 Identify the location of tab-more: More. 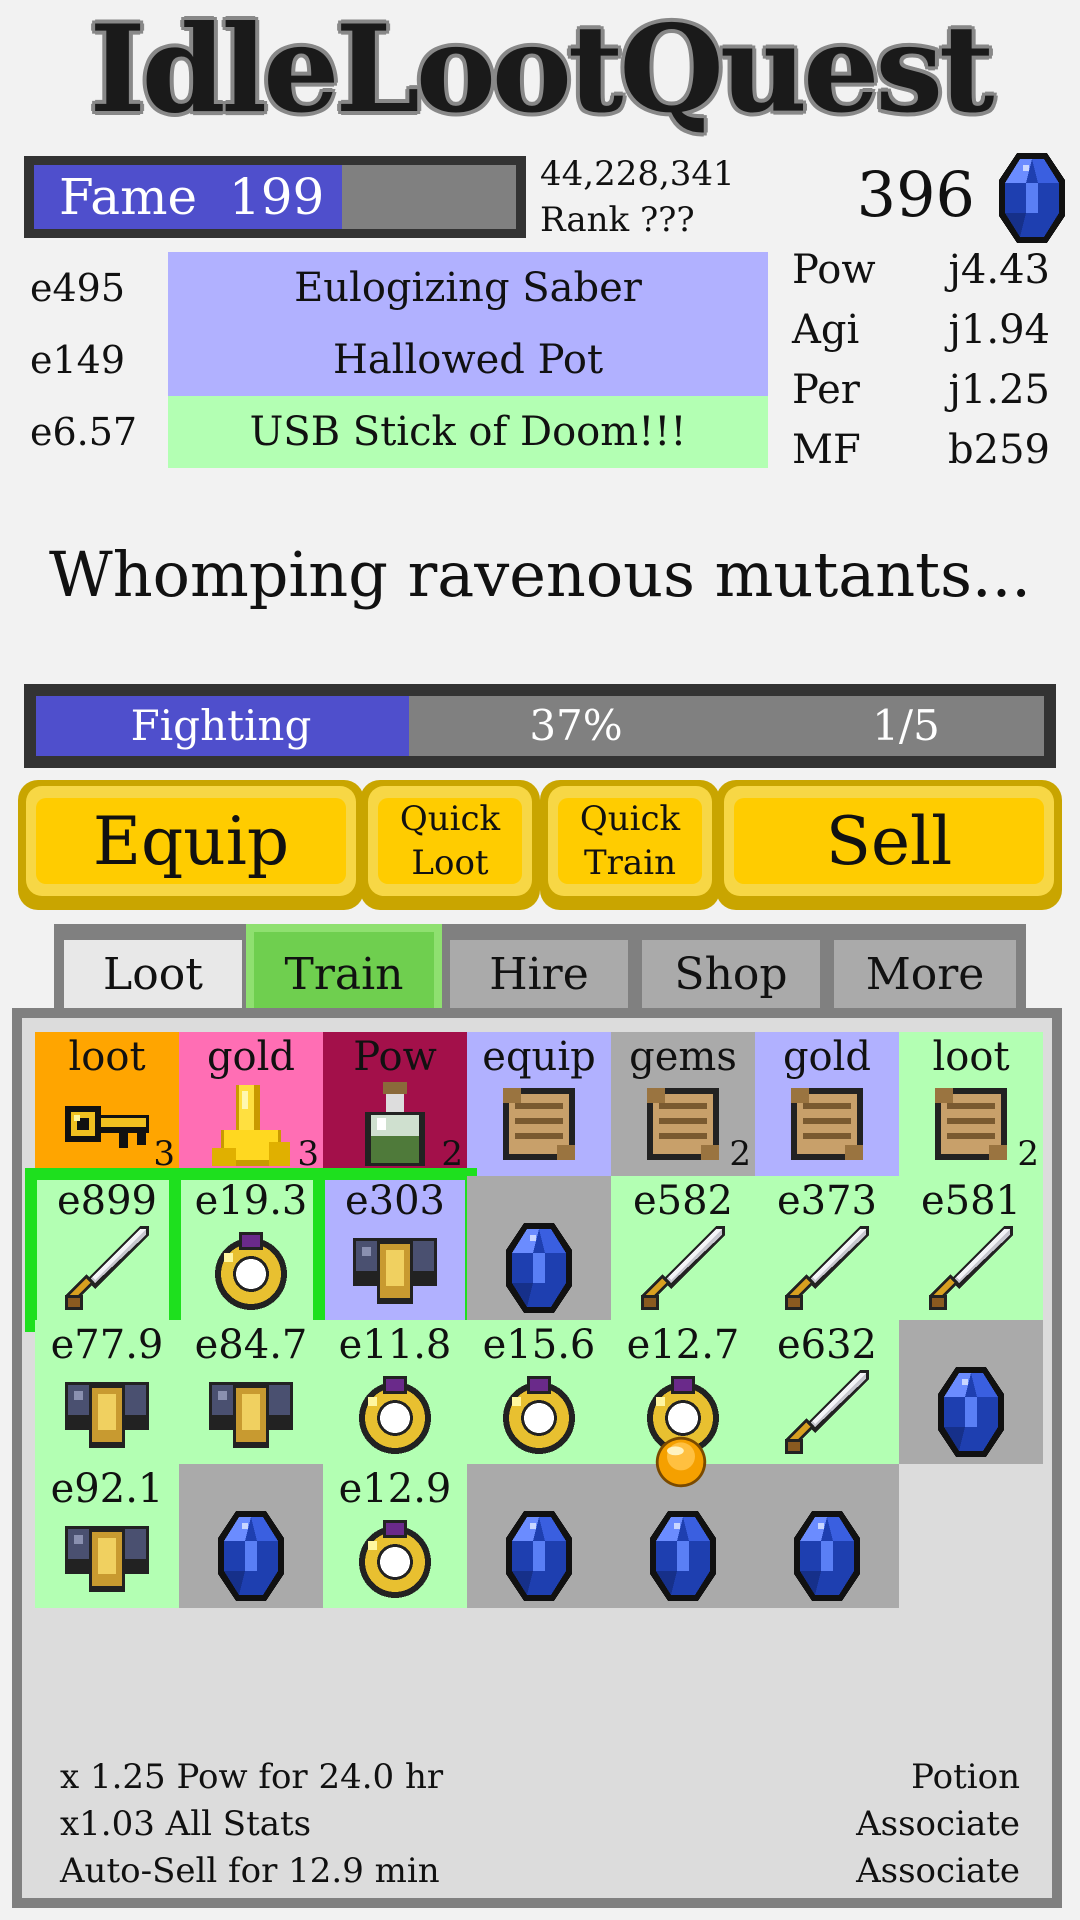
(925, 975).